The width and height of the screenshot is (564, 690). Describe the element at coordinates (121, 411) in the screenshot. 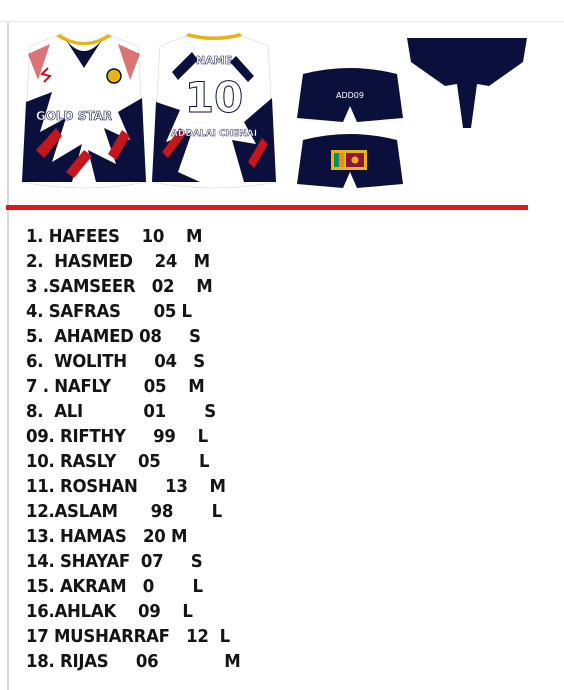

I see `roster-row: 8. ALI 01 S` at that location.